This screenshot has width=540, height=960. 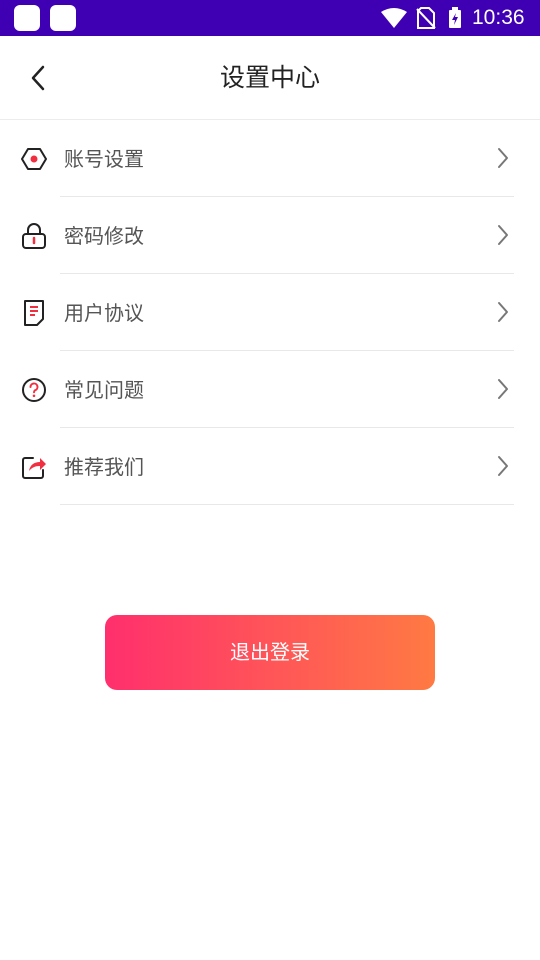 I want to click on page-title: 设置中心, so click(x=269, y=77).